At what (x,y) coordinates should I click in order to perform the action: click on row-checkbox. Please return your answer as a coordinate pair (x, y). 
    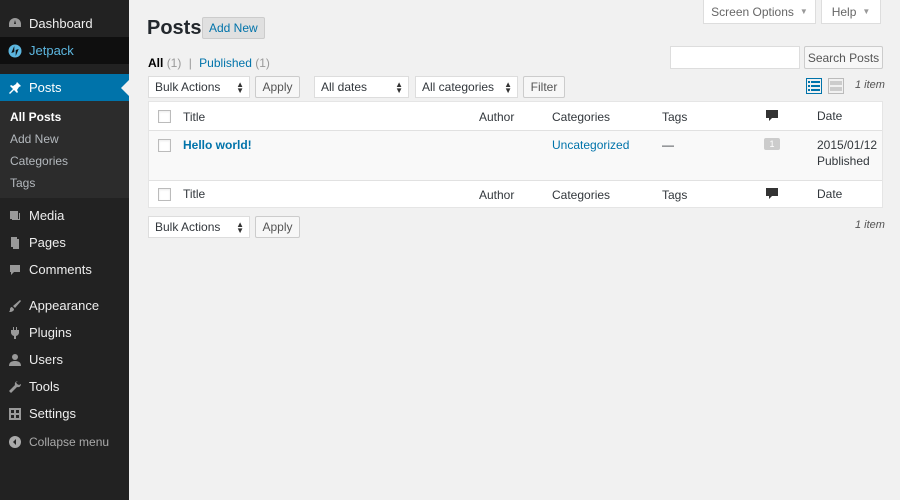
    Looking at the image, I should click on (164, 145).